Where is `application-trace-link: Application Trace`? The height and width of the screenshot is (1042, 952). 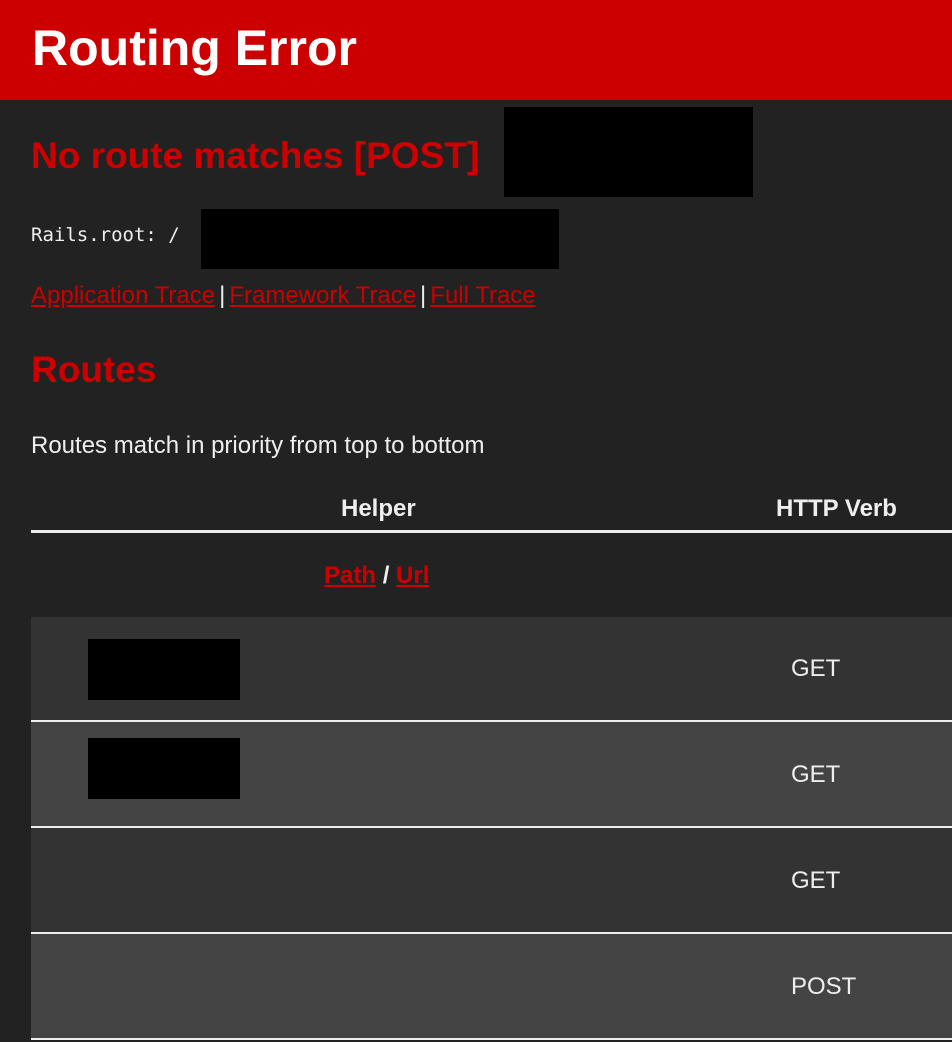
application-trace-link: Application Trace is located at coordinates (123, 295).